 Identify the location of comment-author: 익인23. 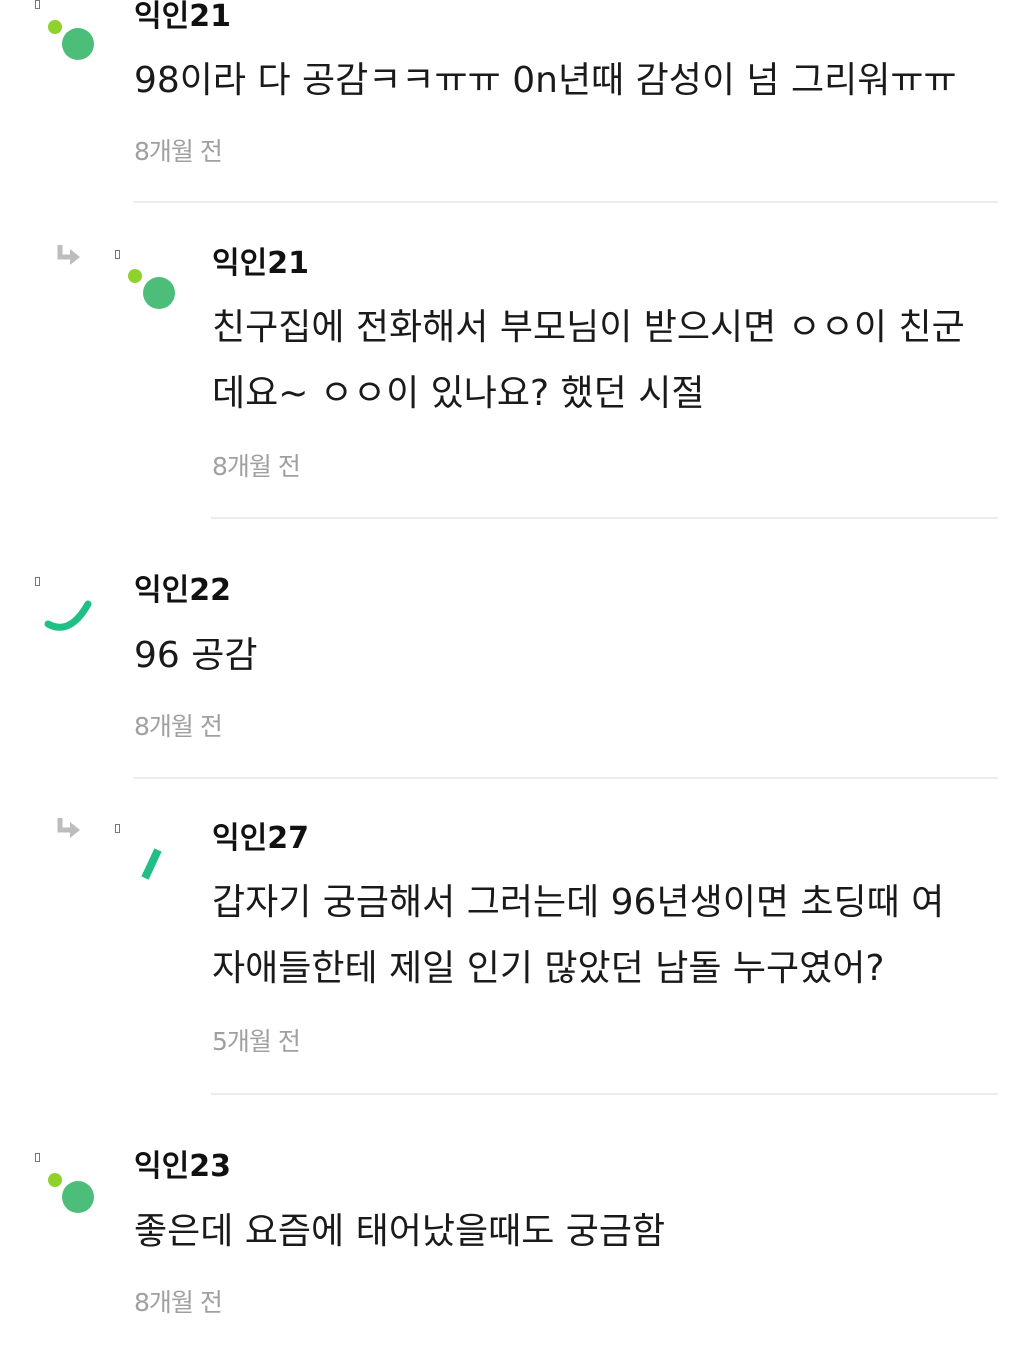
(182, 1166).